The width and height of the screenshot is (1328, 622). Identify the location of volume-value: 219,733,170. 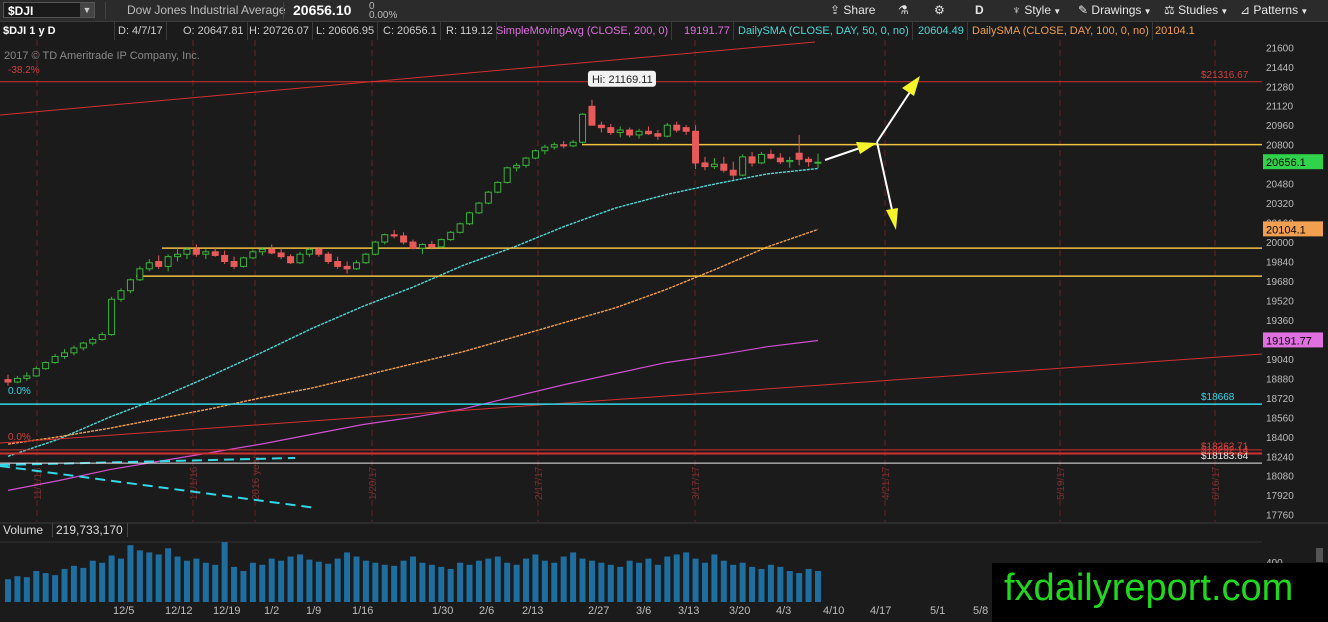
(90, 530).